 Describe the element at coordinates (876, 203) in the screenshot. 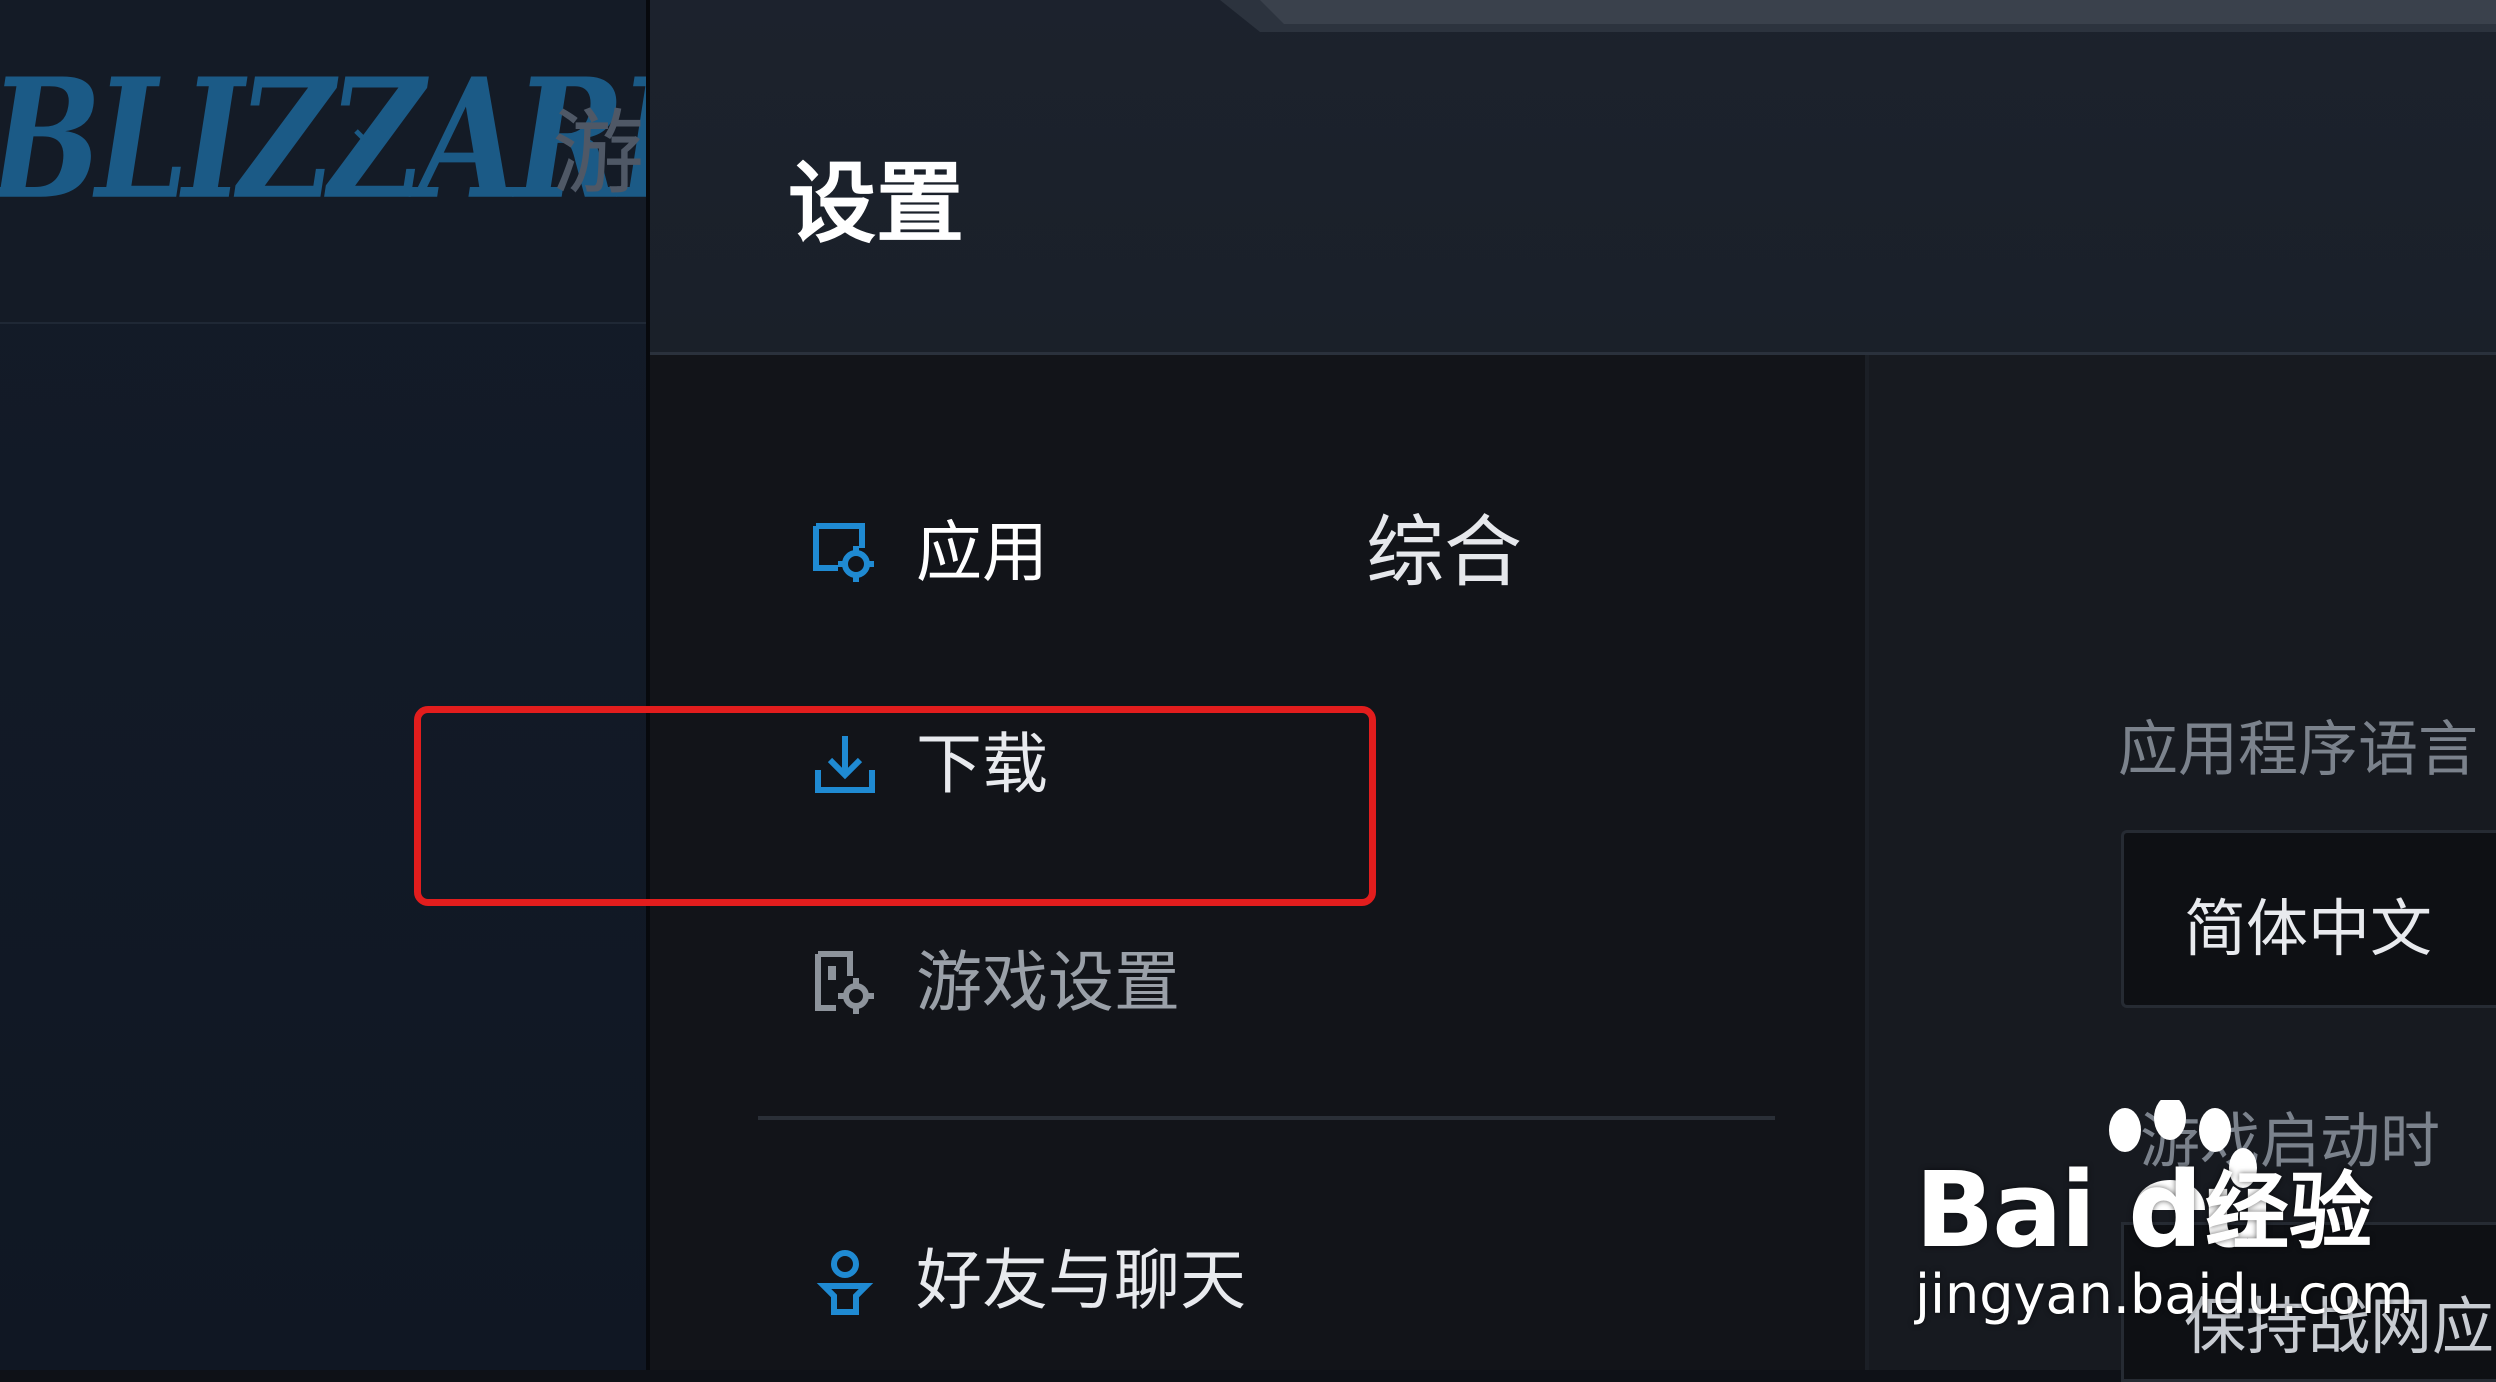

I see `settings-title: 设置` at that location.